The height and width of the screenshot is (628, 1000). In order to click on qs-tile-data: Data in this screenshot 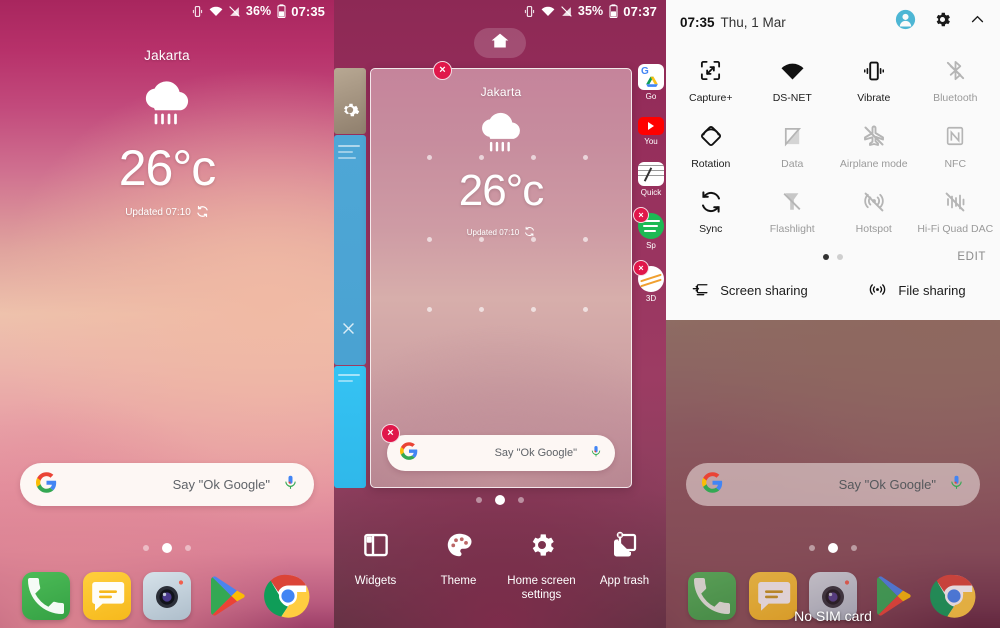, I will do `click(793, 148)`.